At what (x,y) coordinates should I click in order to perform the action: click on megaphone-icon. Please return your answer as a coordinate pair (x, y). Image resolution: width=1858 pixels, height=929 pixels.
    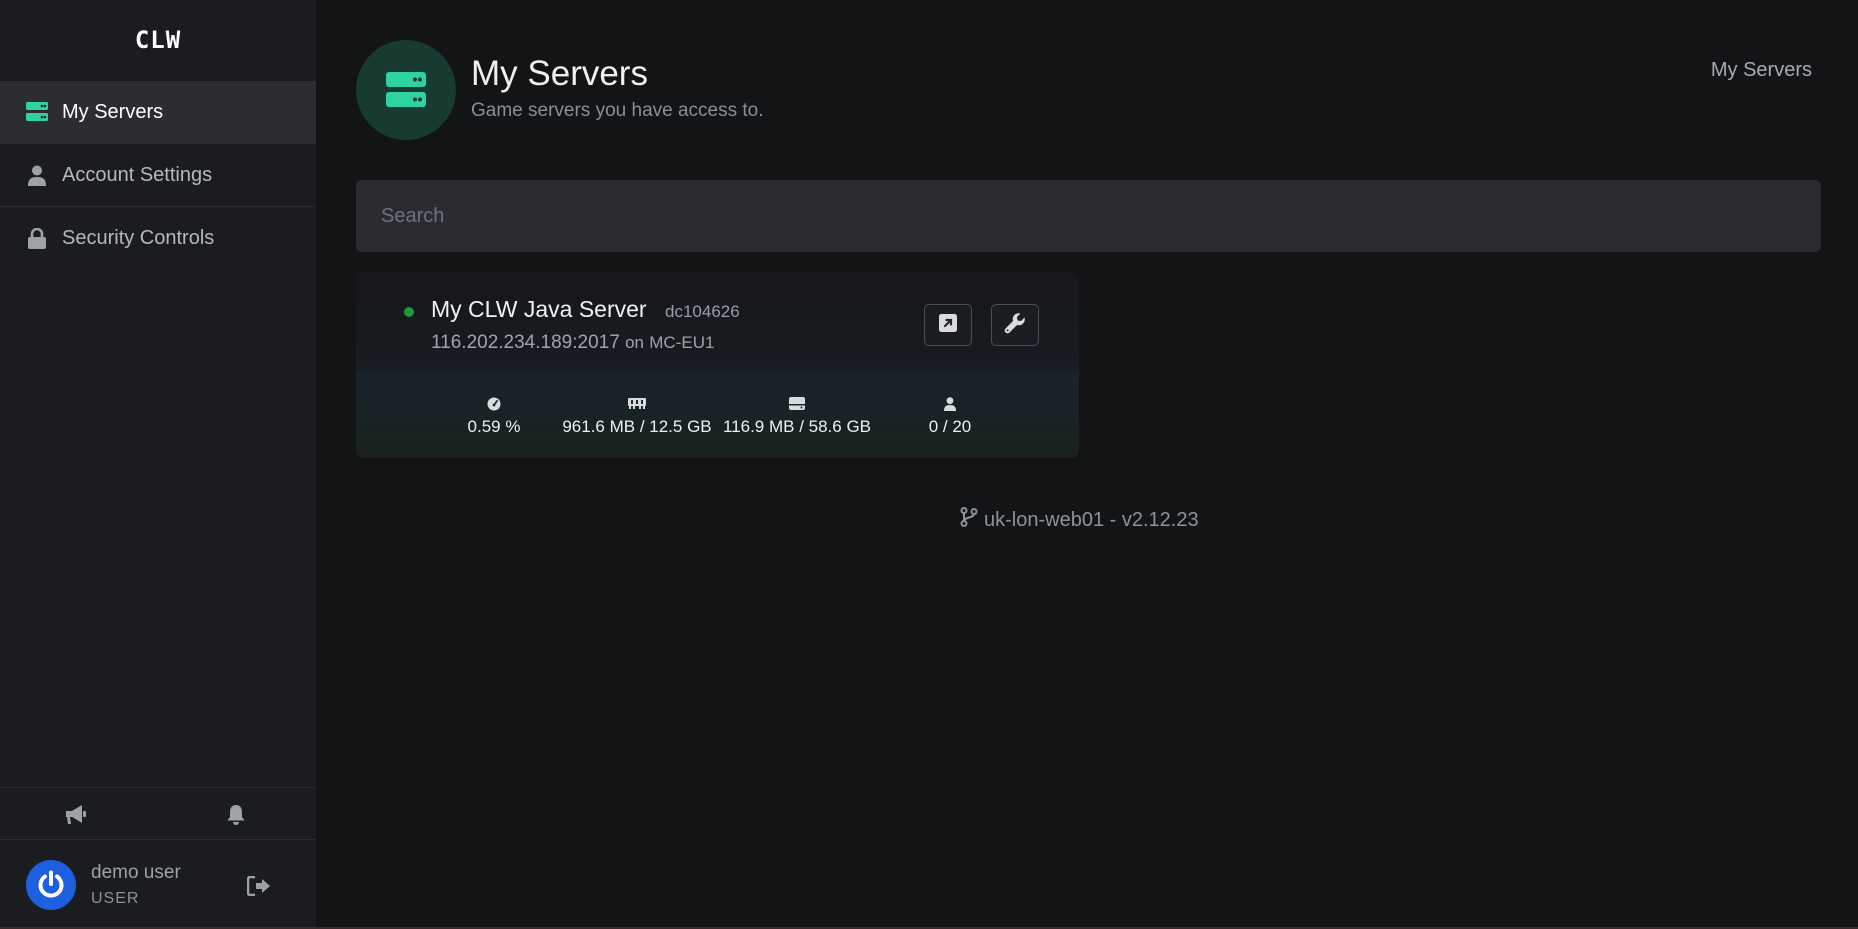
    Looking at the image, I should click on (76, 815).